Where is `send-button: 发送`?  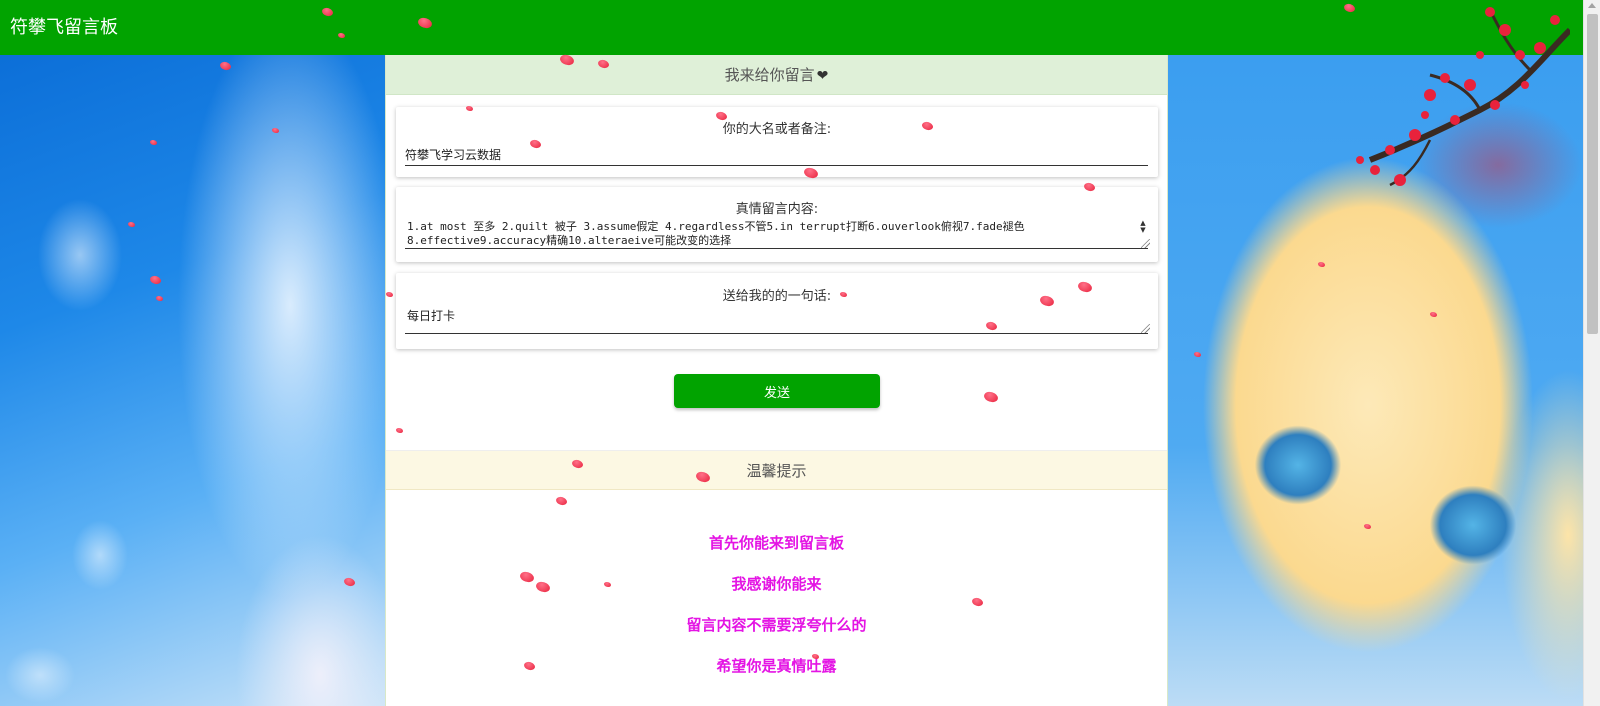 send-button: 发送 is located at coordinates (777, 391).